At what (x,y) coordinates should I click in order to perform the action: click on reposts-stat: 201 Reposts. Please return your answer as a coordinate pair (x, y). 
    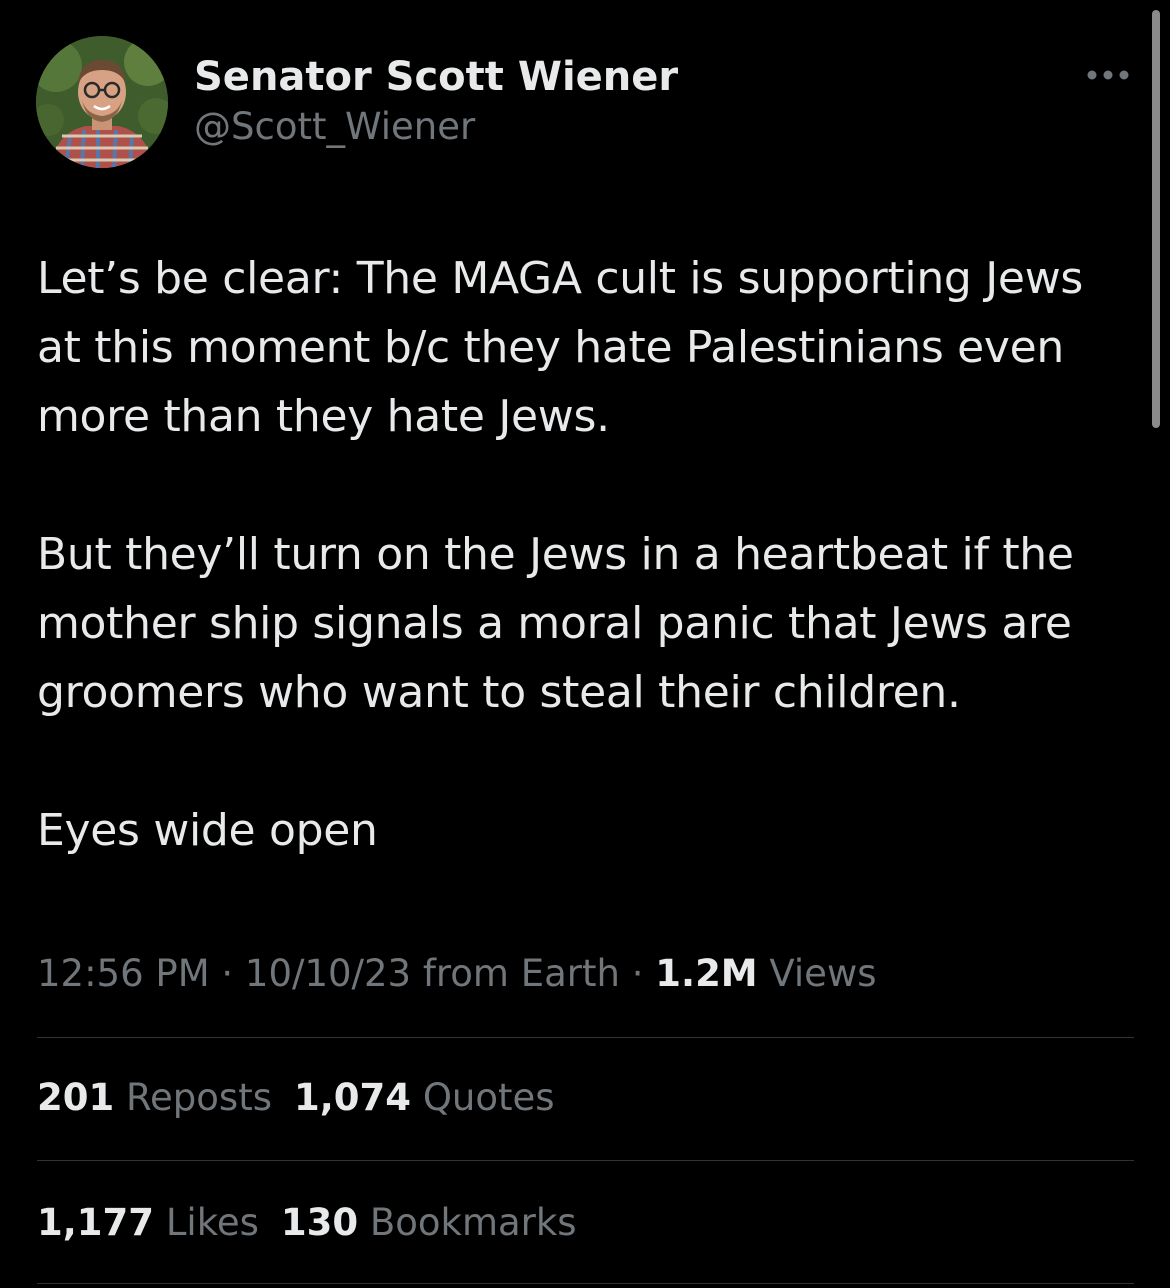
    Looking at the image, I should click on (154, 1097).